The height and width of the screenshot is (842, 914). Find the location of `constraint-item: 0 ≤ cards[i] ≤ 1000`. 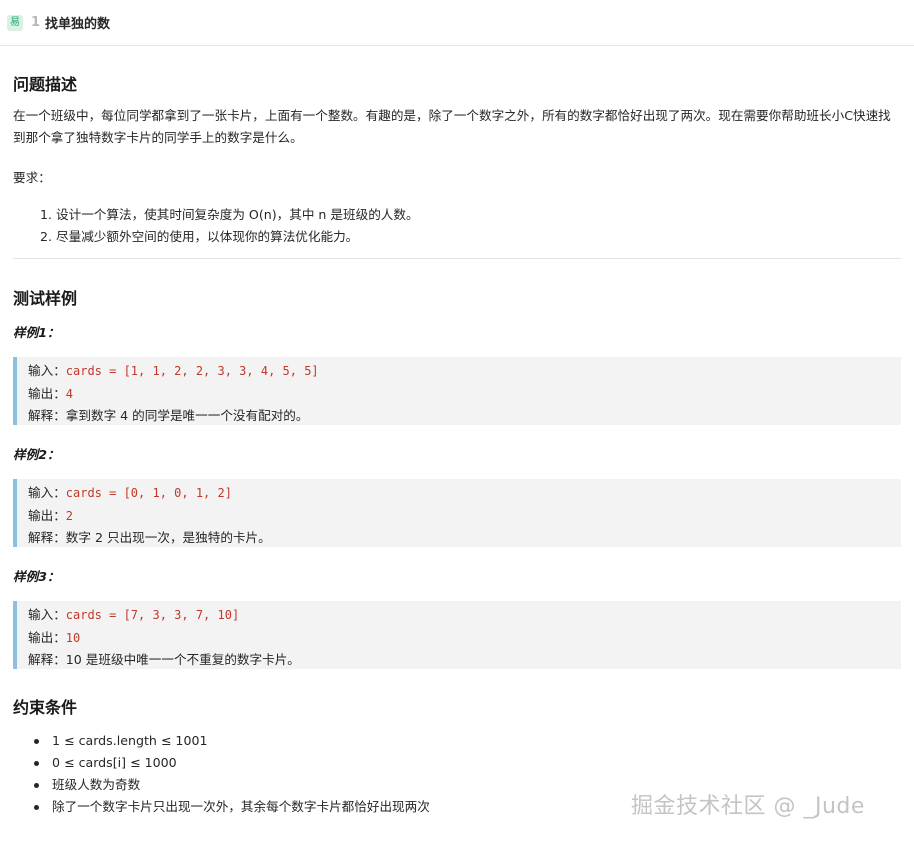

constraint-item: 0 ≤ cards[i] ≤ 1000 is located at coordinates (231, 763).